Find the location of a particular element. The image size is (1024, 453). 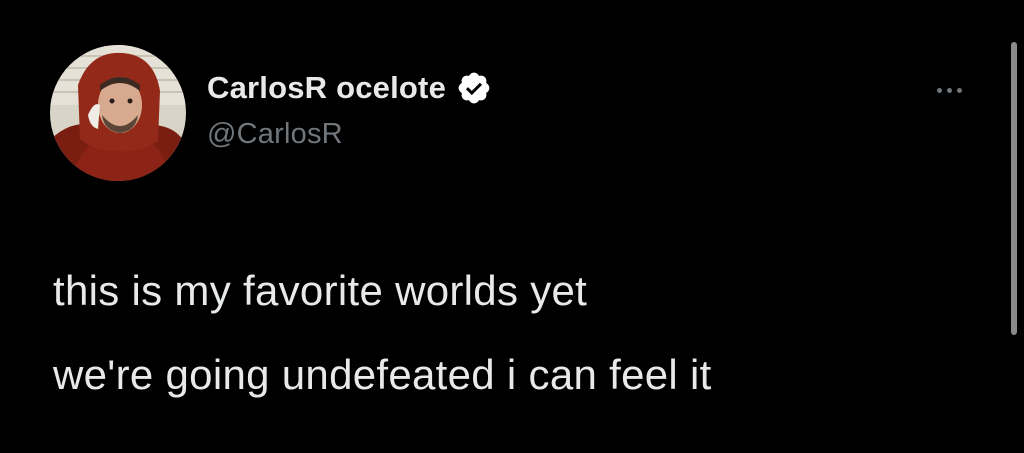

author-handle: @CarlosR is located at coordinates (275, 134).